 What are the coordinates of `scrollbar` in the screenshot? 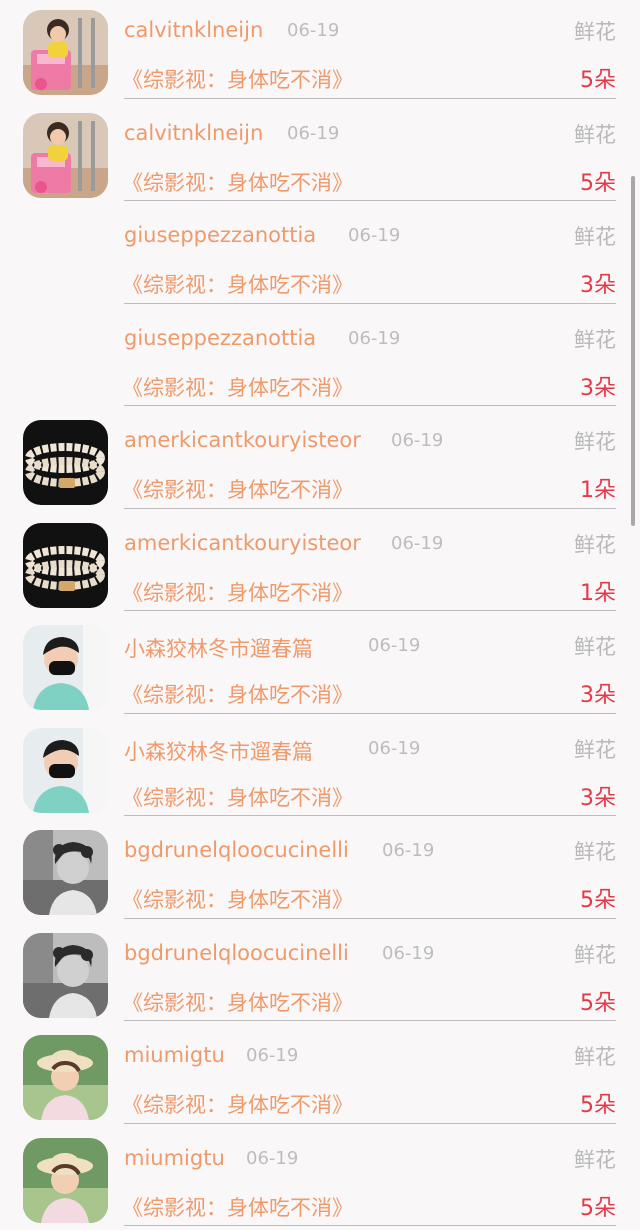 It's located at (633, 351).